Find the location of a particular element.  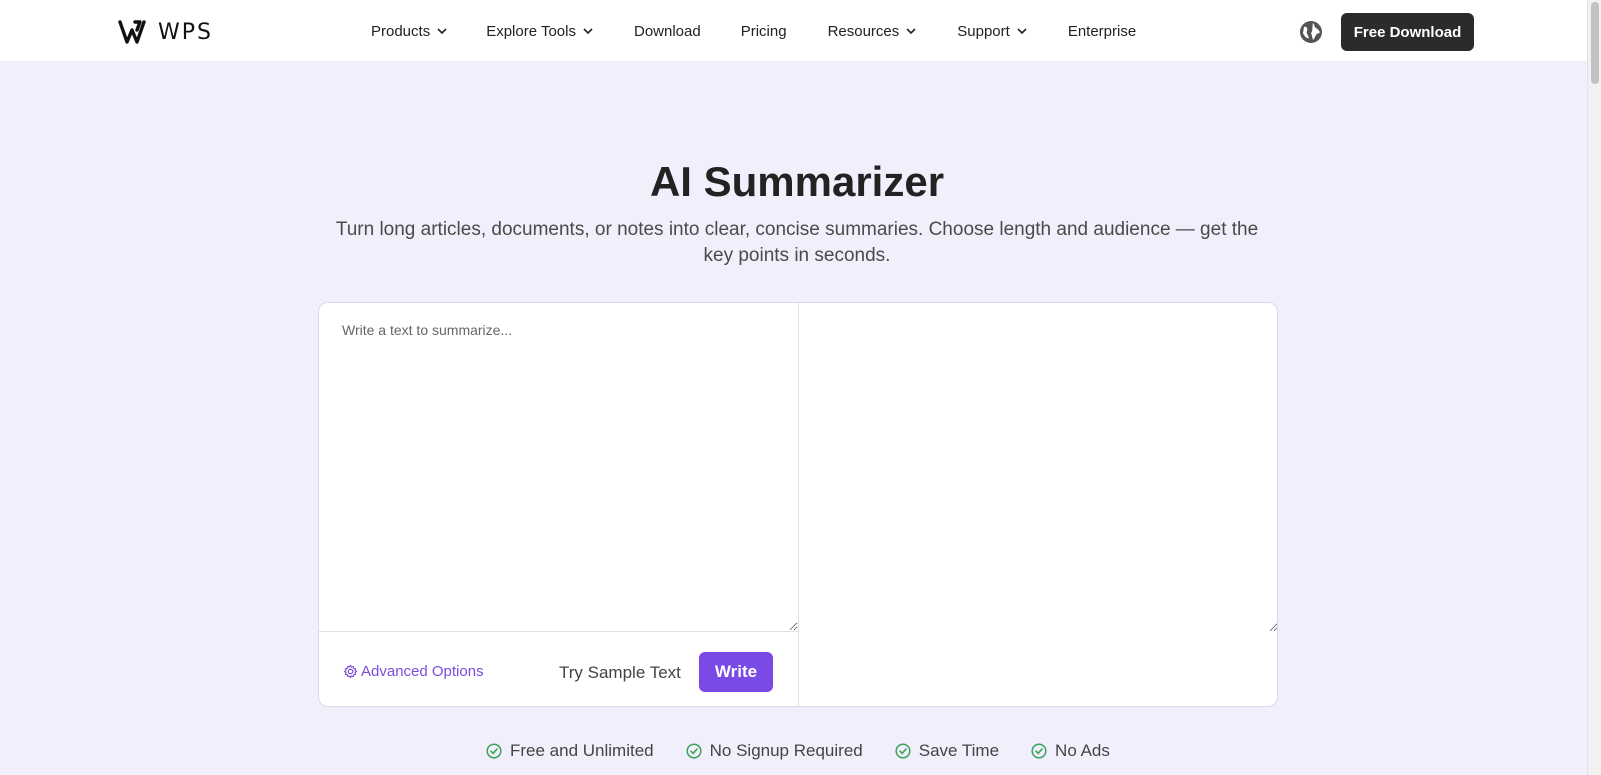

nav-item-explore-tools: Explore Tools is located at coordinates (540, 31).